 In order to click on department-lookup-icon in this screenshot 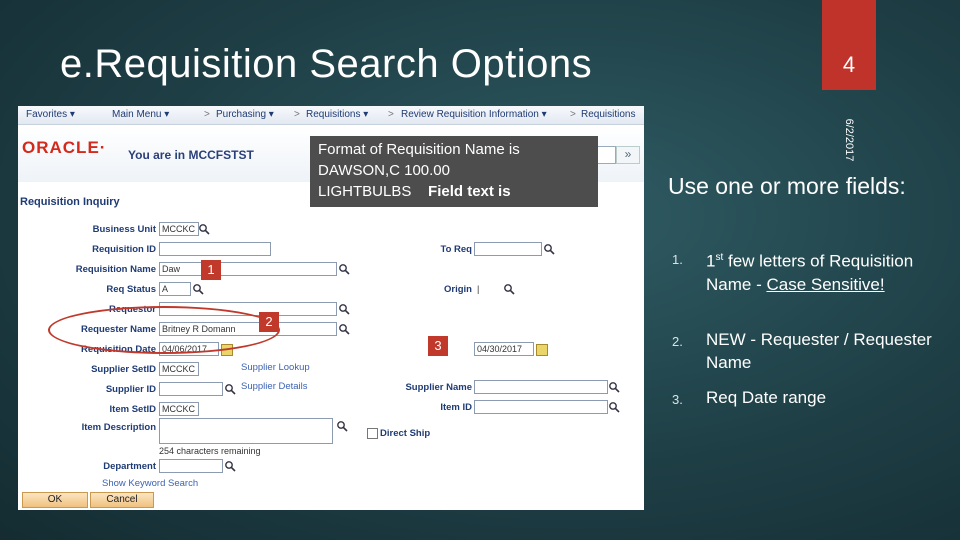, I will do `click(230, 466)`.